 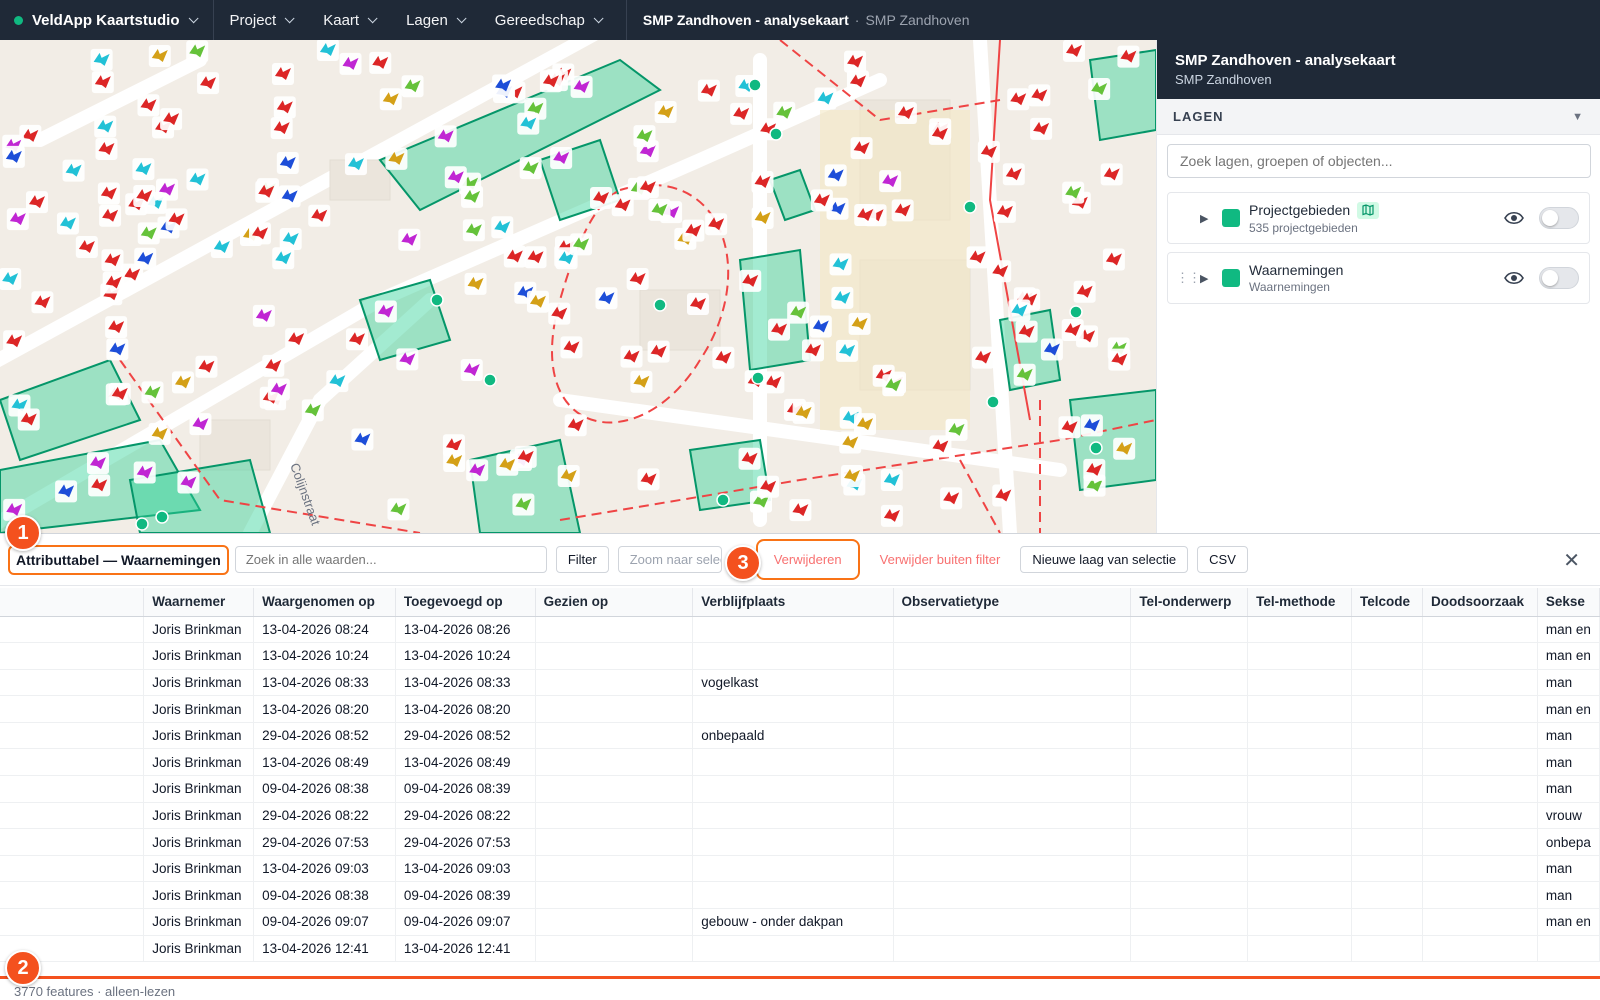 What do you see at coordinates (465, 922) in the screenshot?
I see `table-cell: 09-04-2026 09:07` at bounding box center [465, 922].